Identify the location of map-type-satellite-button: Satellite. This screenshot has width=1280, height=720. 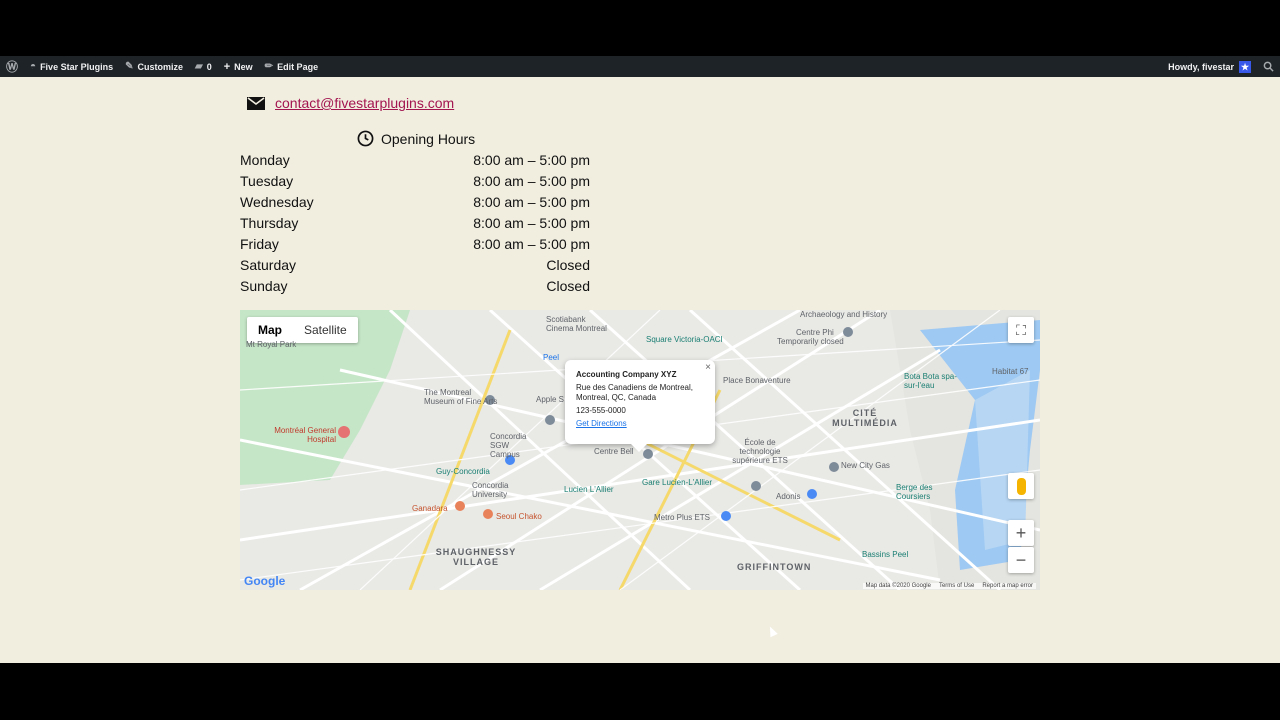
(325, 330).